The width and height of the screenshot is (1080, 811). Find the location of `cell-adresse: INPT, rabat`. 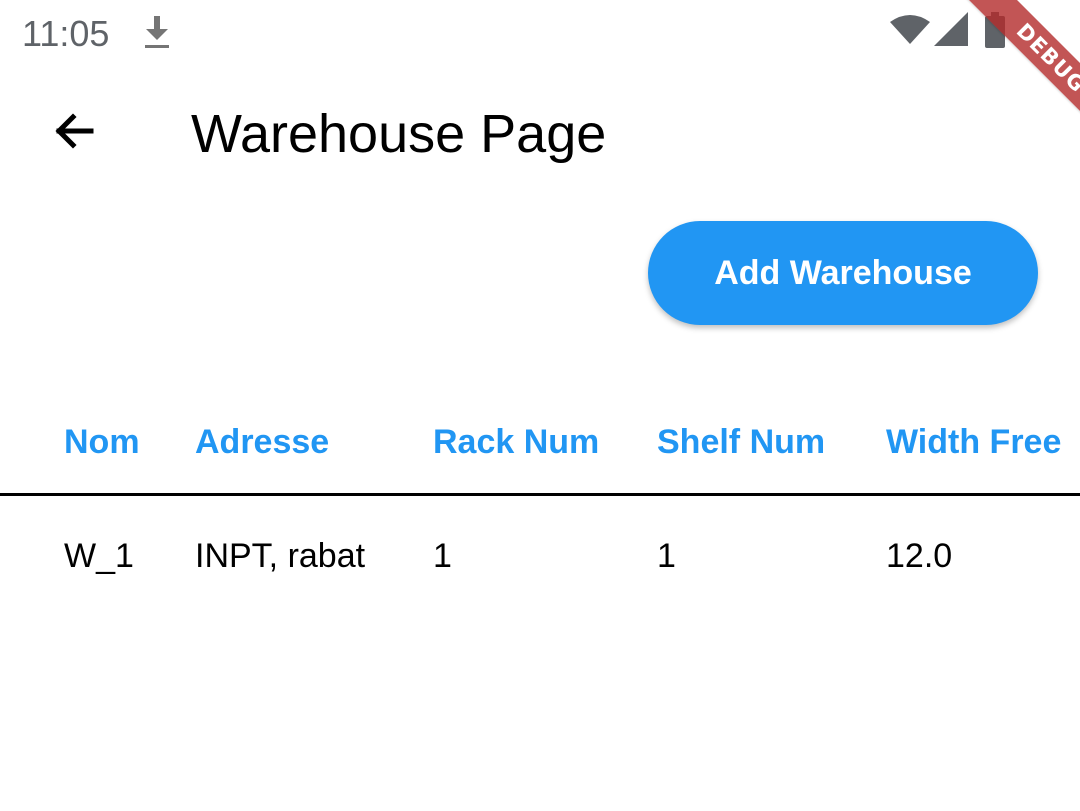

cell-adresse: INPT, rabat is located at coordinates (280, 556).